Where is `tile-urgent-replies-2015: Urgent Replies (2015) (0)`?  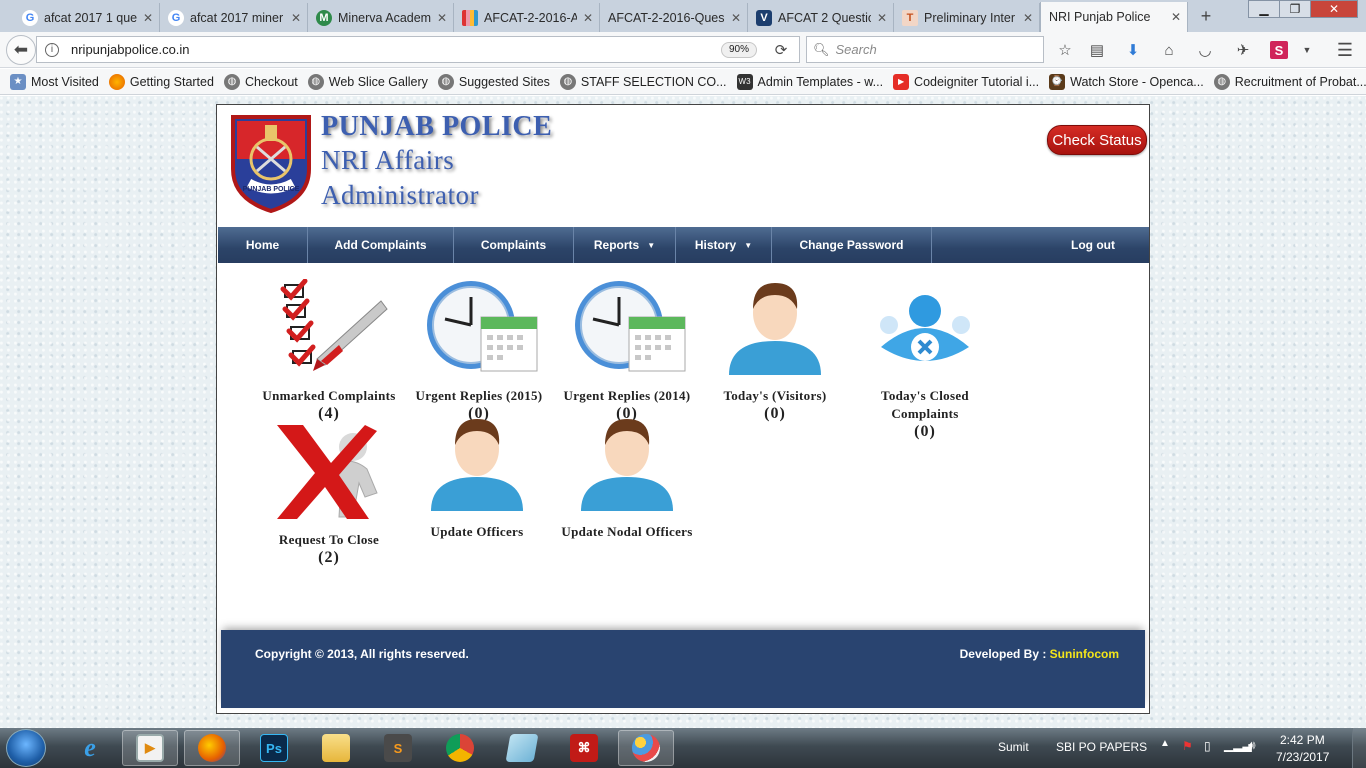 tile-urgent-replies-2015: Urgent Replies (2015) (0) is located at coordinates (479, 351).